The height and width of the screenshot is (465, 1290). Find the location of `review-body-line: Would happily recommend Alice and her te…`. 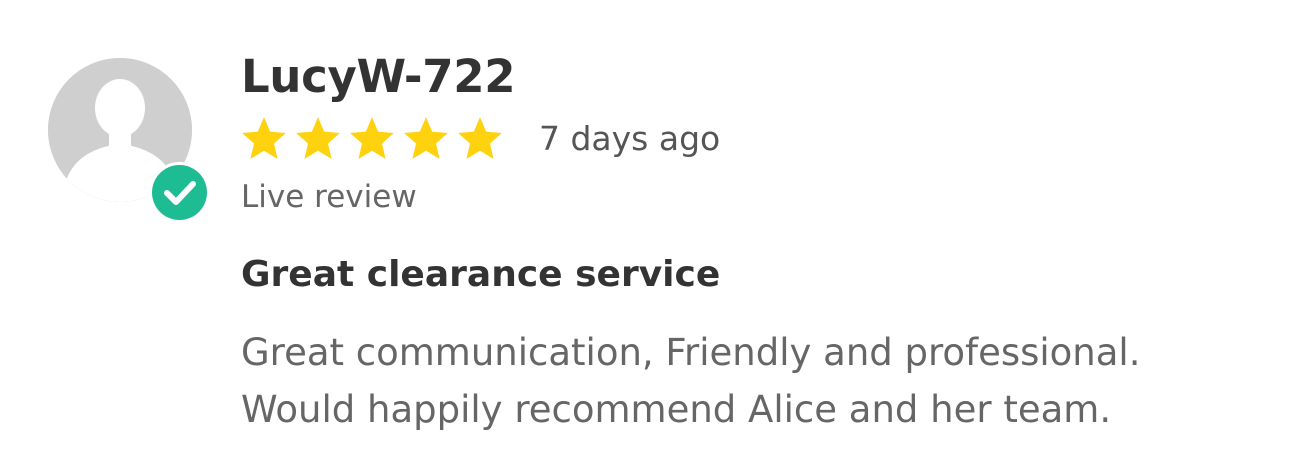

review-body-line: Would happily recommend Alice and her te… is located at coordinates (676, 409).